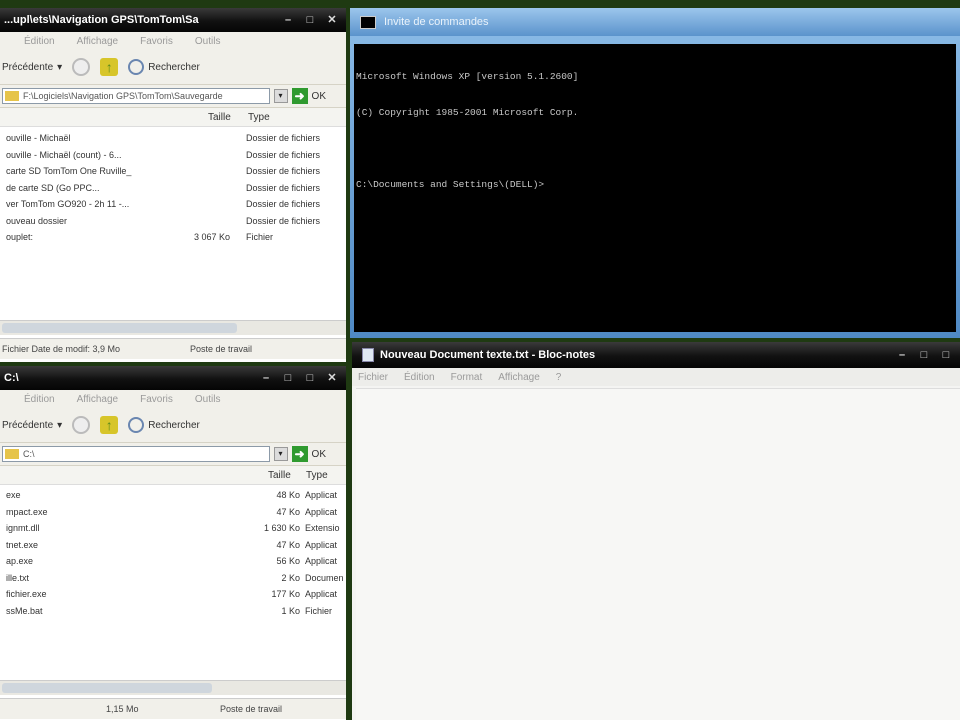 The width and height of the screenshot is (960, 720). I want to click on table-row: tnet.exe 47 Ko Applicat, so click(173, 546).